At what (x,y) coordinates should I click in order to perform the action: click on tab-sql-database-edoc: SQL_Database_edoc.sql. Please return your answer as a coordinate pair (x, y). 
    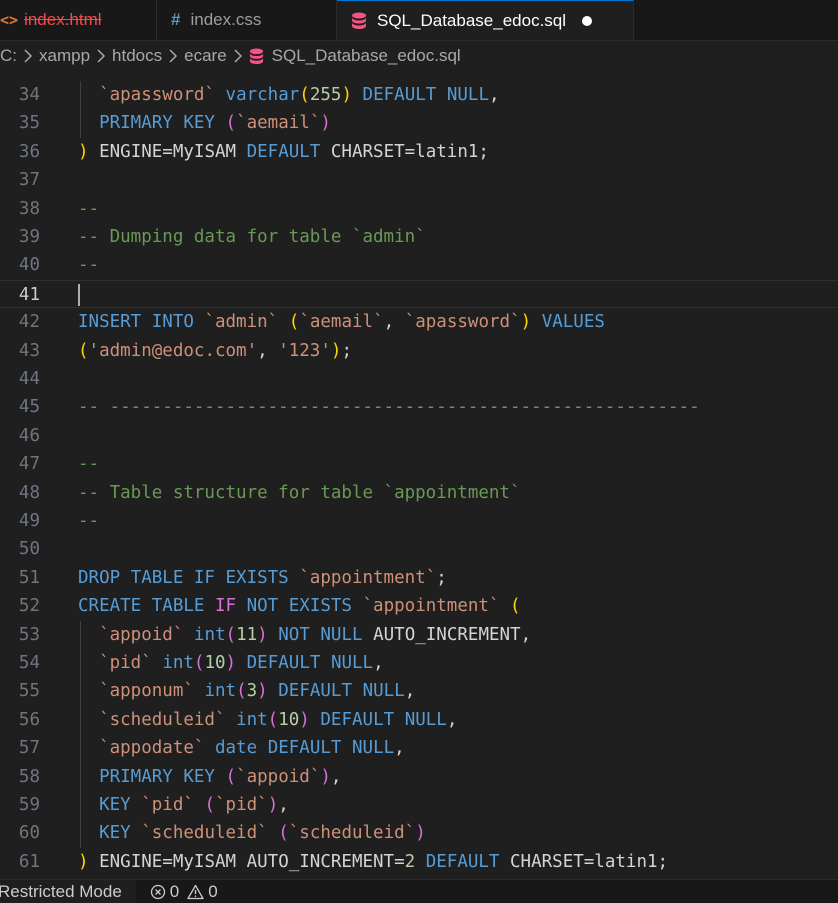
    Looking at the image, I should click on (485, 20).